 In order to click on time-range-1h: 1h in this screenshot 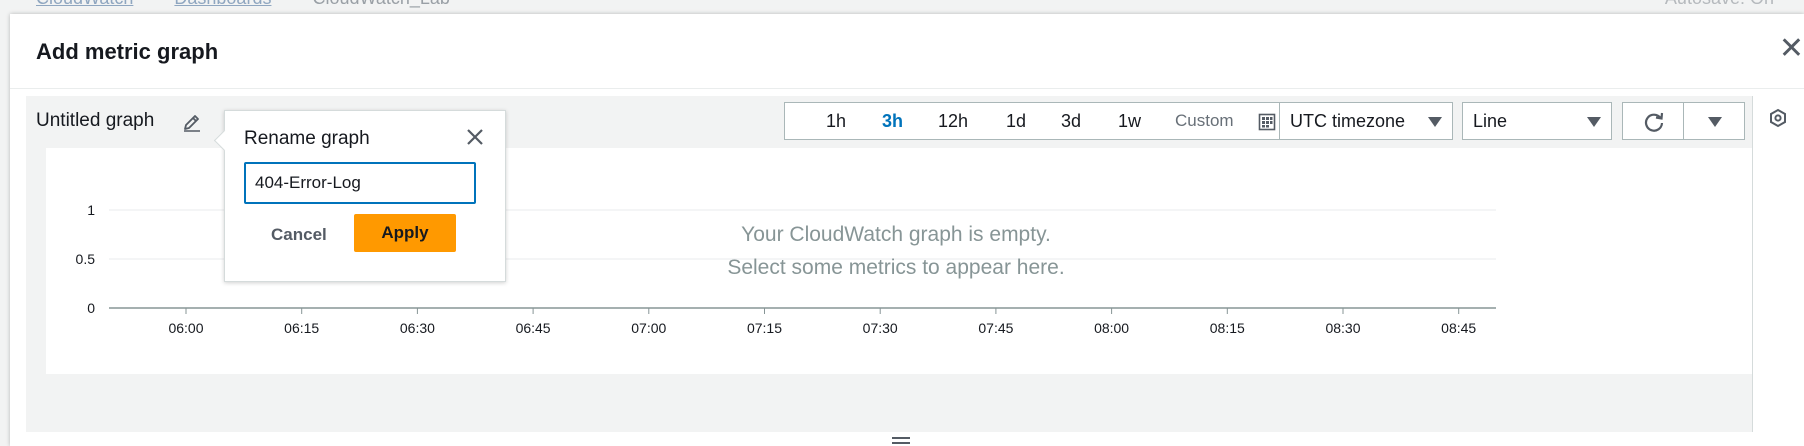, I will do `click(836, 121)`.